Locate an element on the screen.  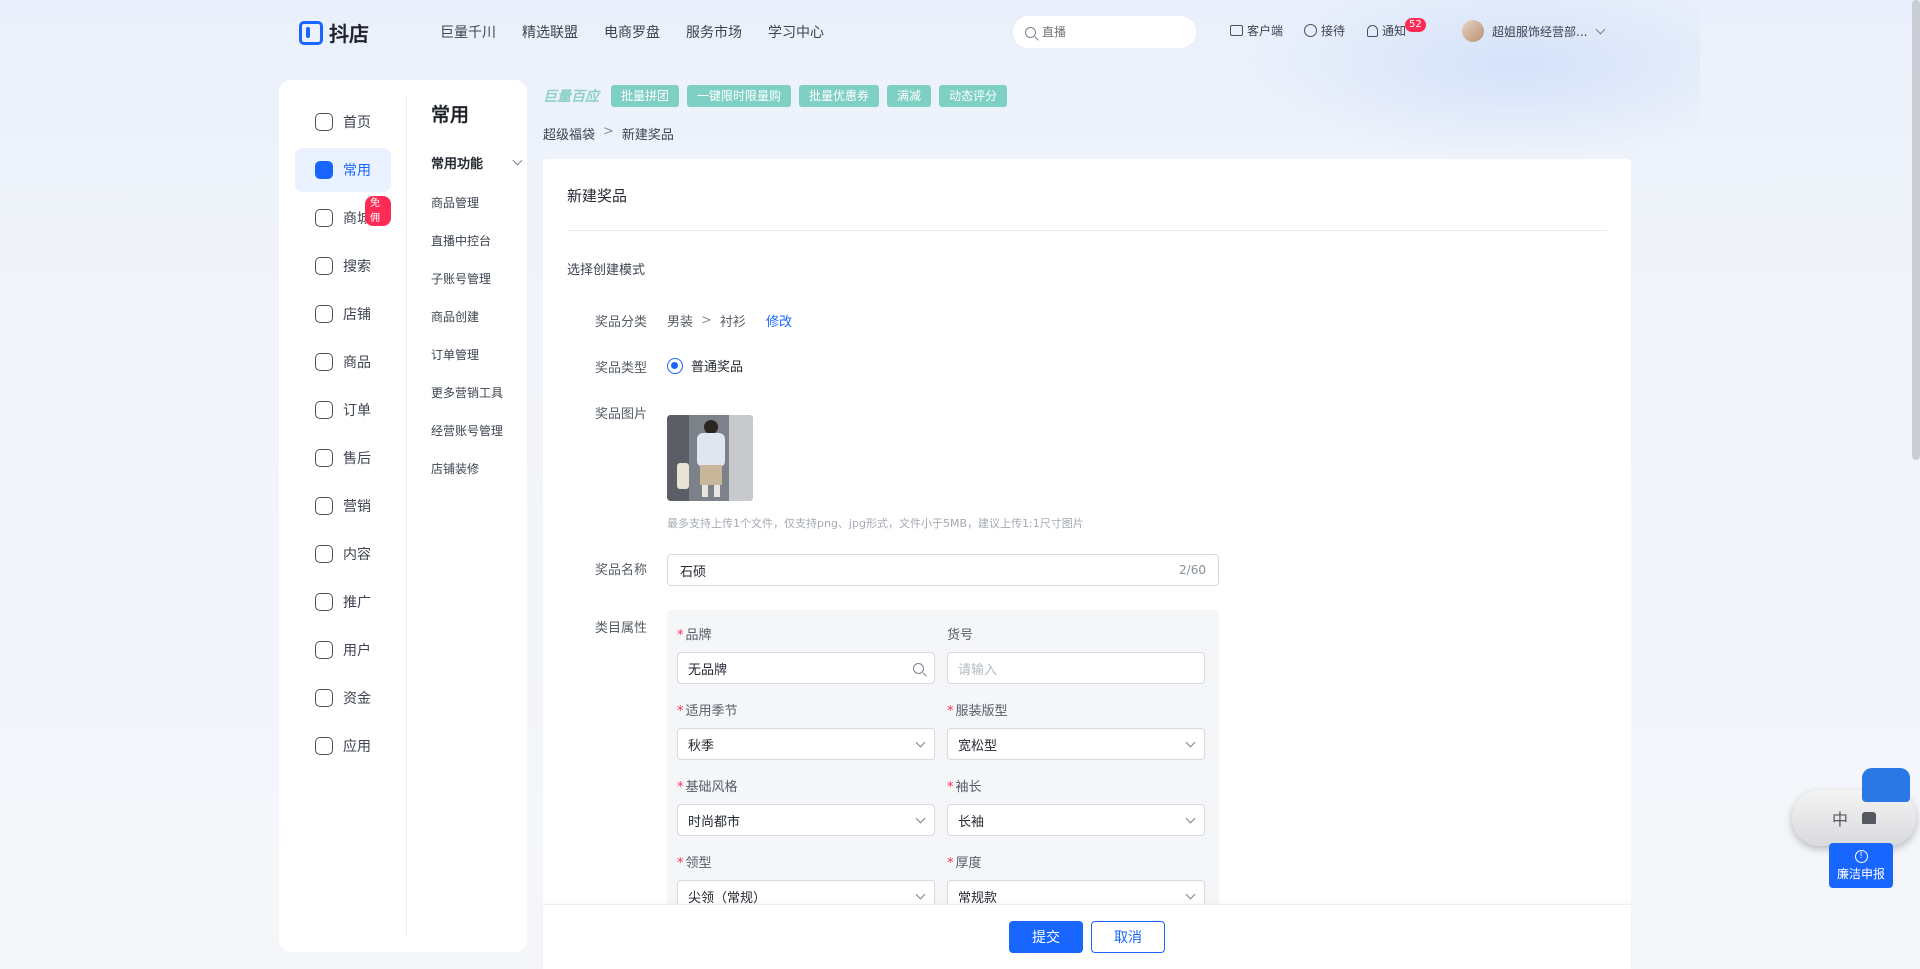
tool-chip: 批量优惠券 is located at coordinates (839, 96).